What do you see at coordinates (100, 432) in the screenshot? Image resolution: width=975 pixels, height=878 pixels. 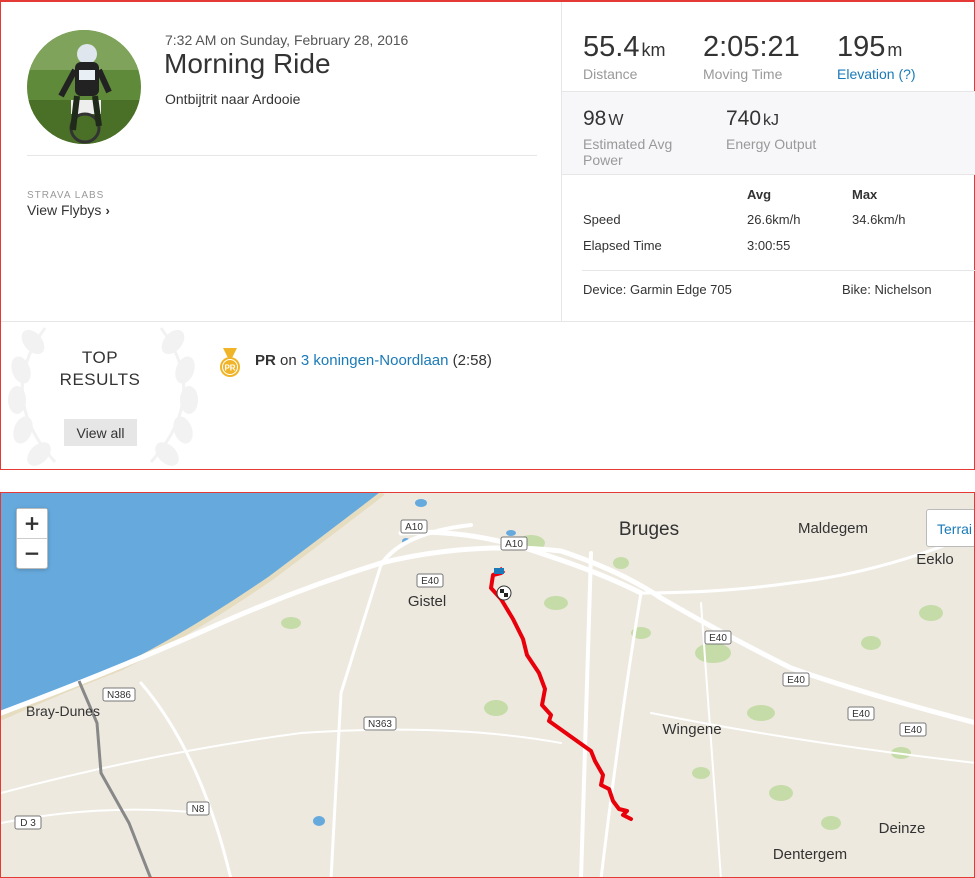 I see `view-all-button: View all` at bounding box center [100, 432].